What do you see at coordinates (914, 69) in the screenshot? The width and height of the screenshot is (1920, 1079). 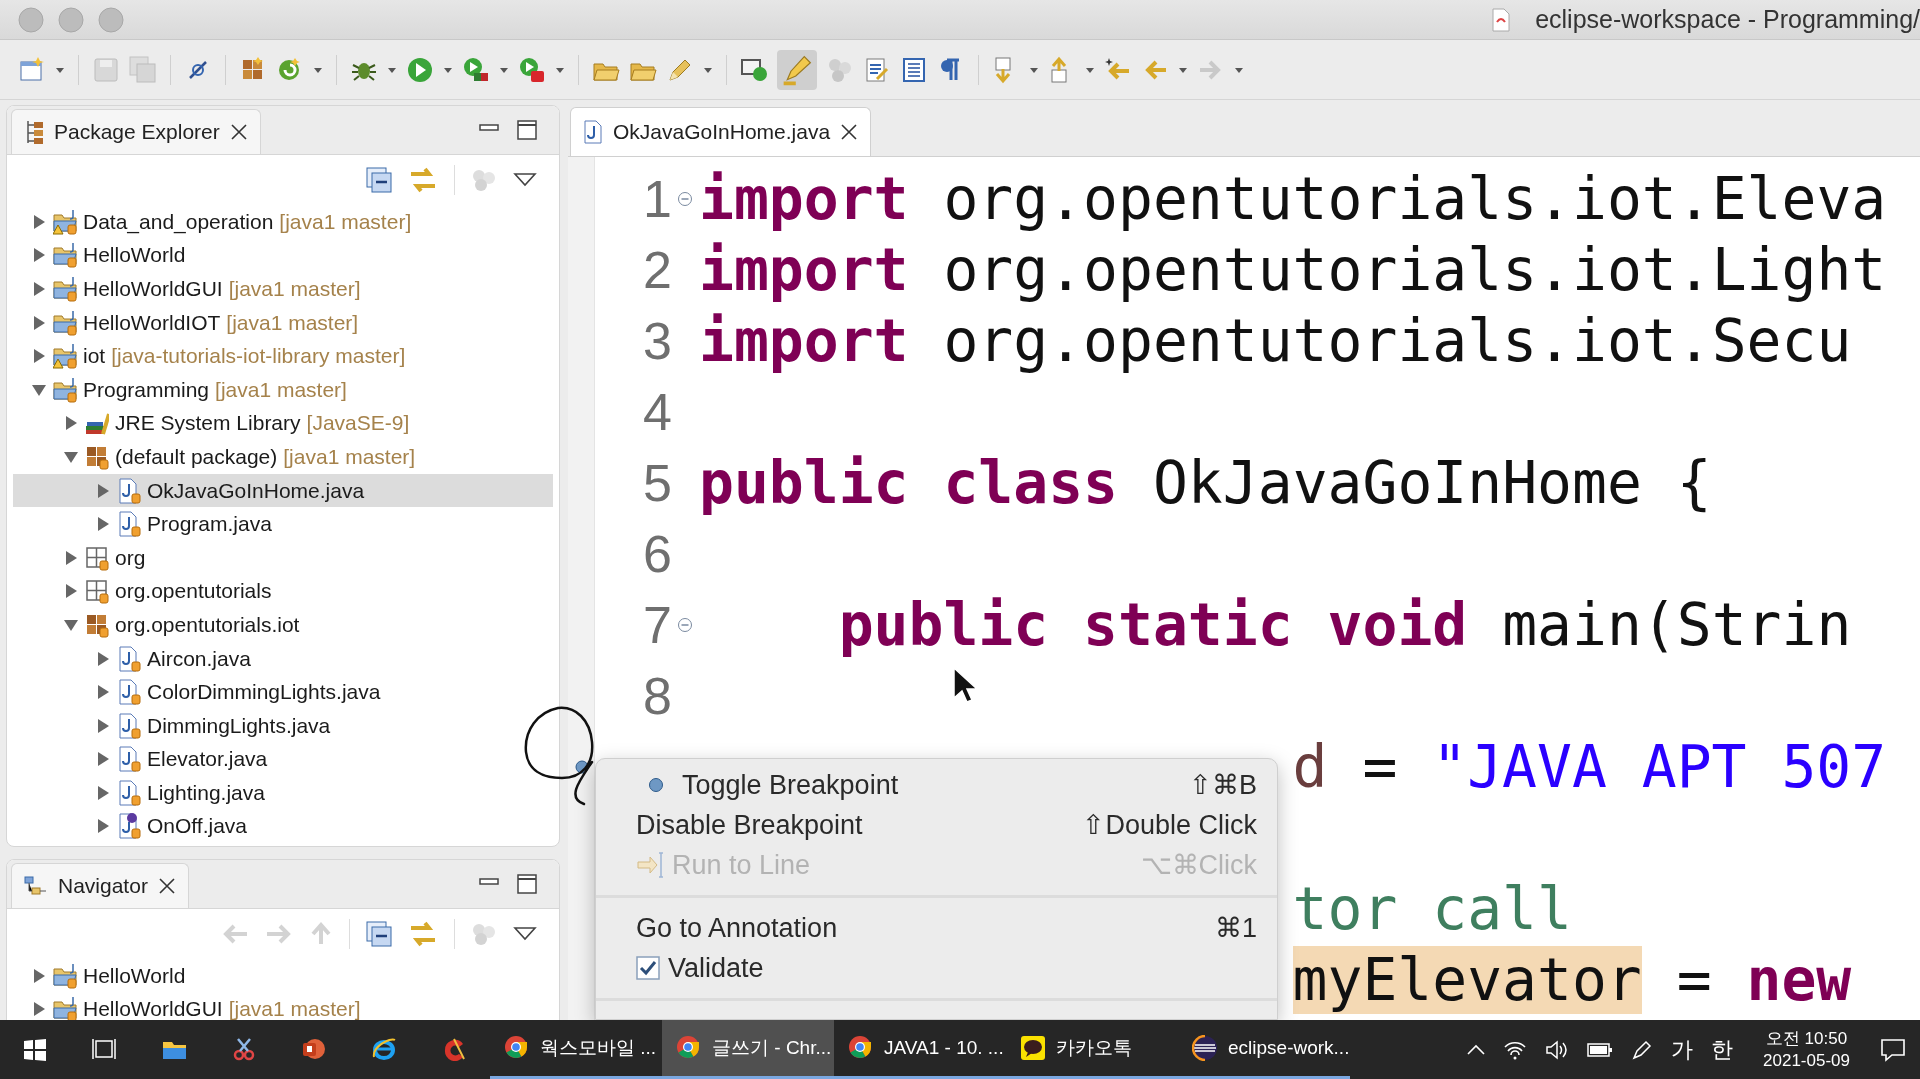 I see `block-selection-icon` at bounding box center [914, 69].